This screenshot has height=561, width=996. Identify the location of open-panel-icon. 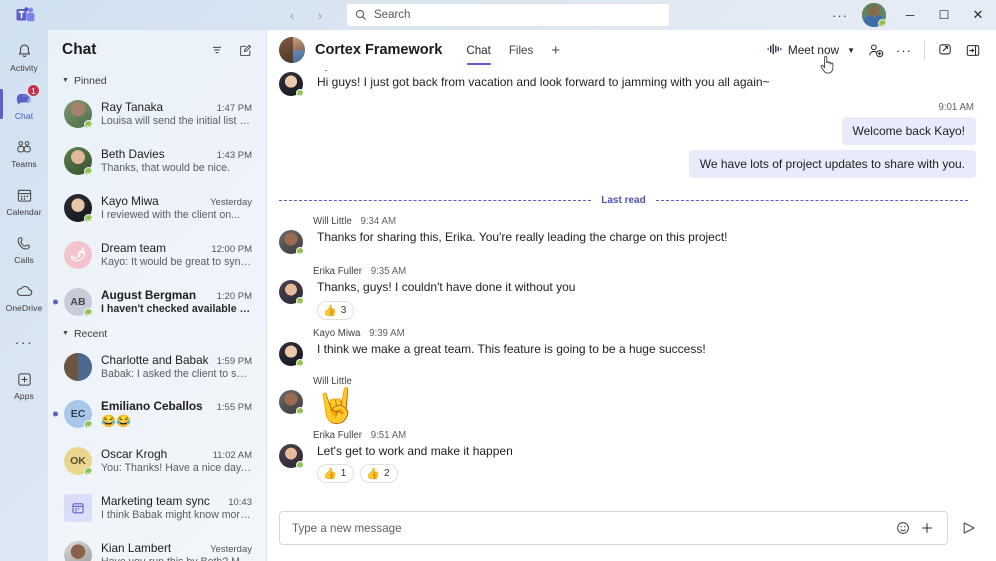
(973, 50).